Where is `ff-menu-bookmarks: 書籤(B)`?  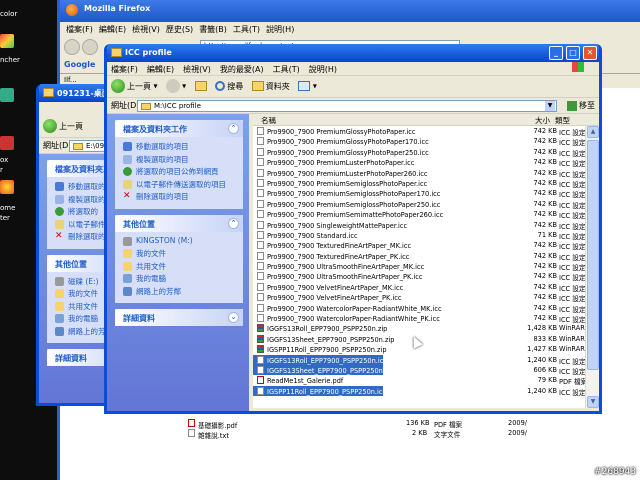
ff-menu-bookmarks: 書籤(B) is located at coordinates (213, 29).